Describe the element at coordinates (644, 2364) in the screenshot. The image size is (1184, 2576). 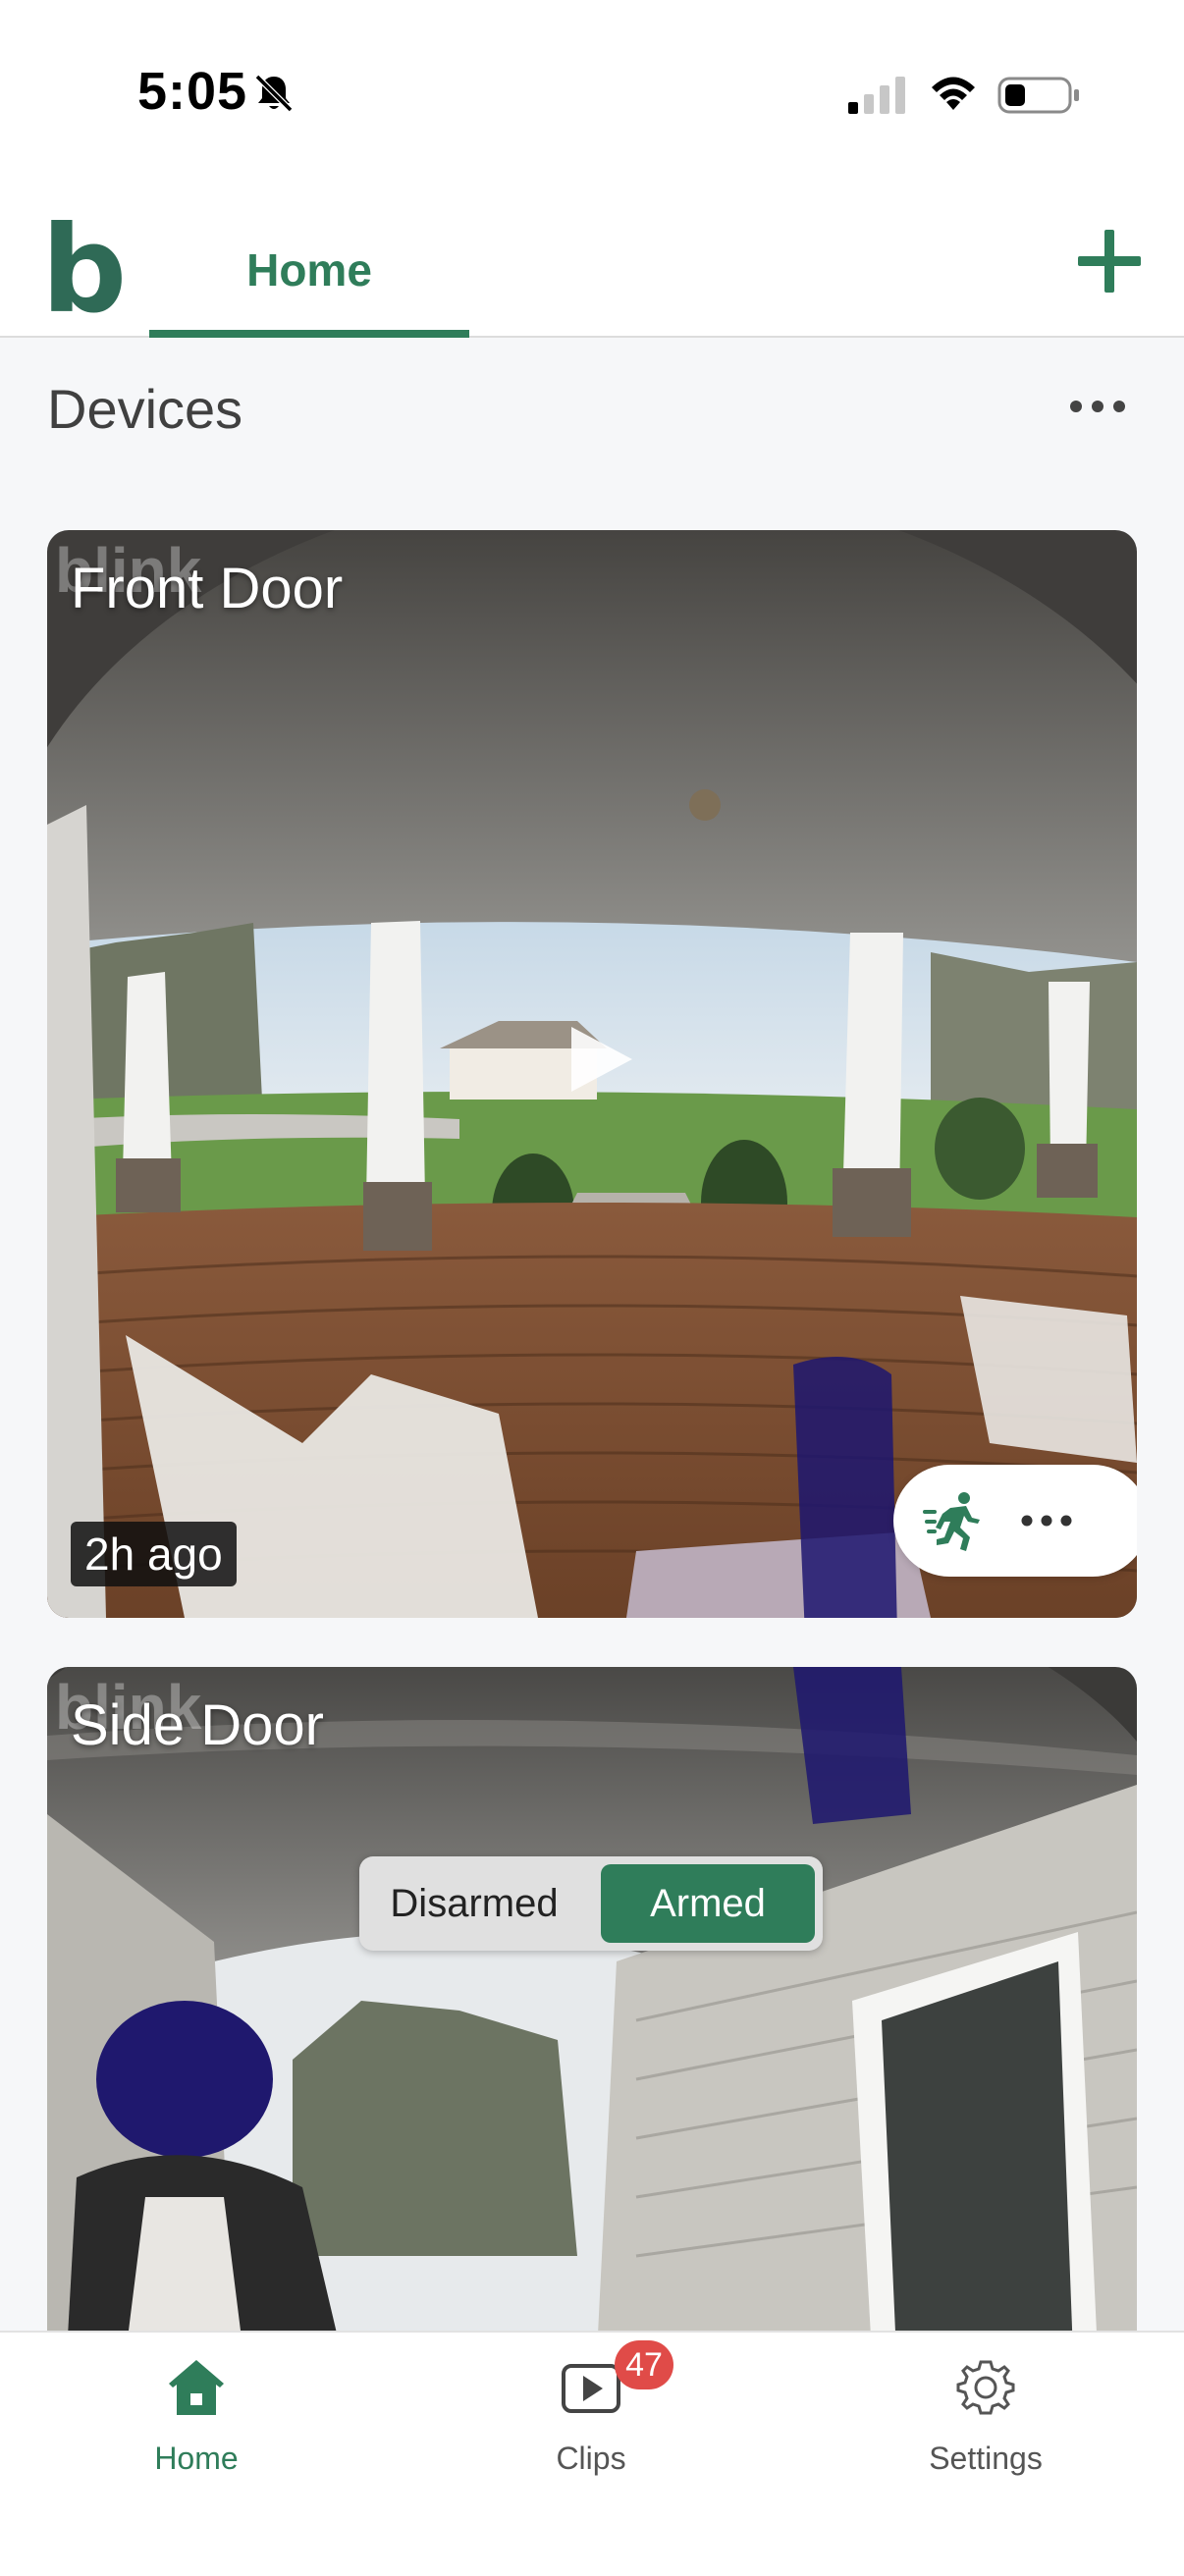
I see `clips-count-badge: 47` at that location.